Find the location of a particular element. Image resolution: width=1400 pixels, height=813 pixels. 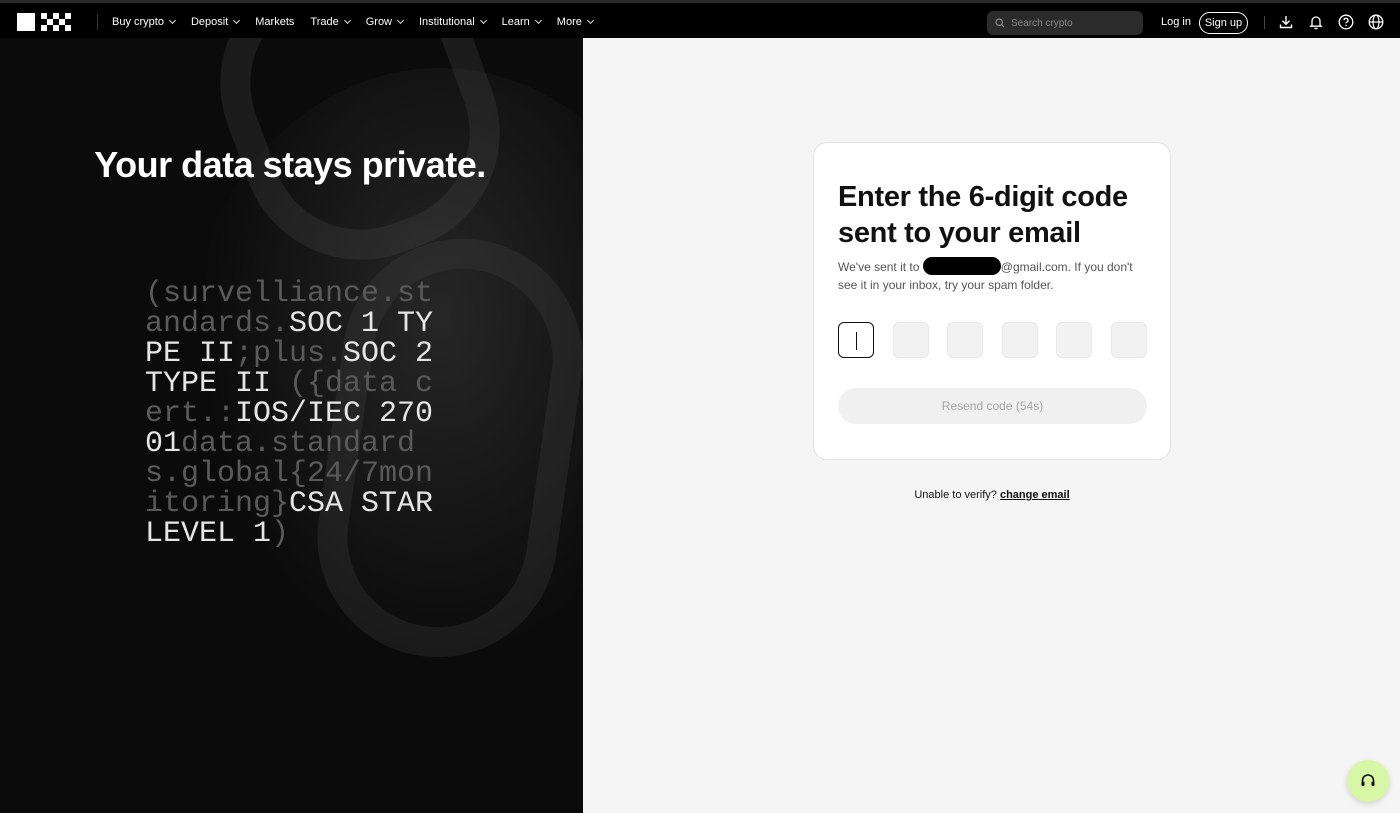

nav-item-label: More is located at coordinates (569, 22).